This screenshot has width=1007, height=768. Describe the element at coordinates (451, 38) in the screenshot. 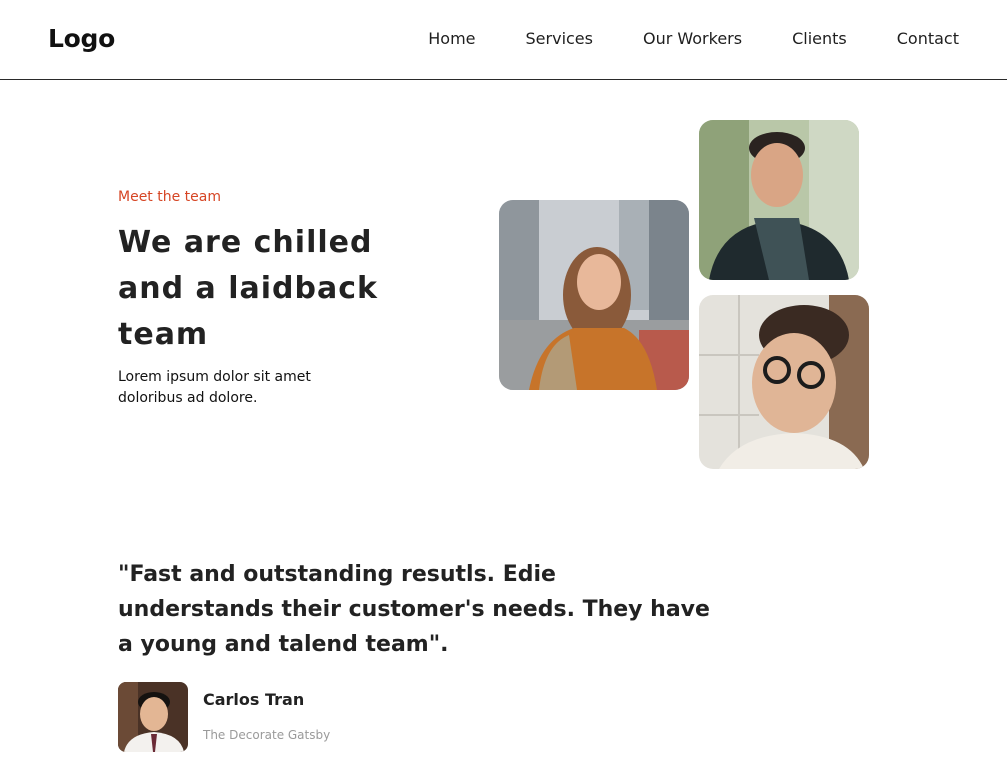

I see `nav-home-link: Home` at that location.